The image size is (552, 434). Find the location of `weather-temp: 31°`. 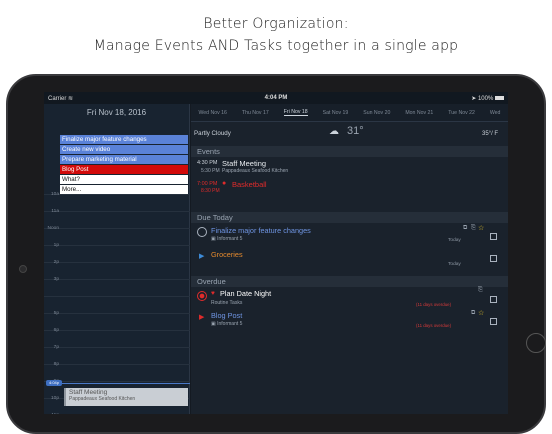

weather-temp: 31° is located at coordinates (355, 131).